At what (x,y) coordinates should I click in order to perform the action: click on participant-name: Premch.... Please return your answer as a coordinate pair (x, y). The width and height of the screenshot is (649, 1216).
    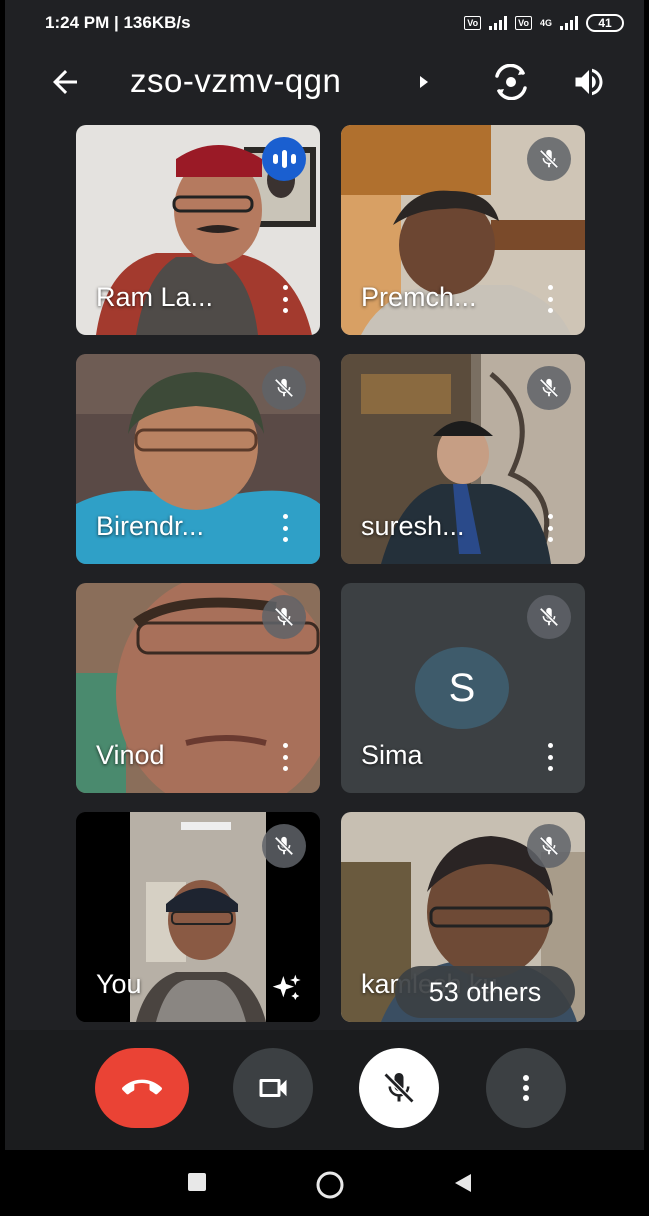
    Looking at the image, I should click on (419, 297).